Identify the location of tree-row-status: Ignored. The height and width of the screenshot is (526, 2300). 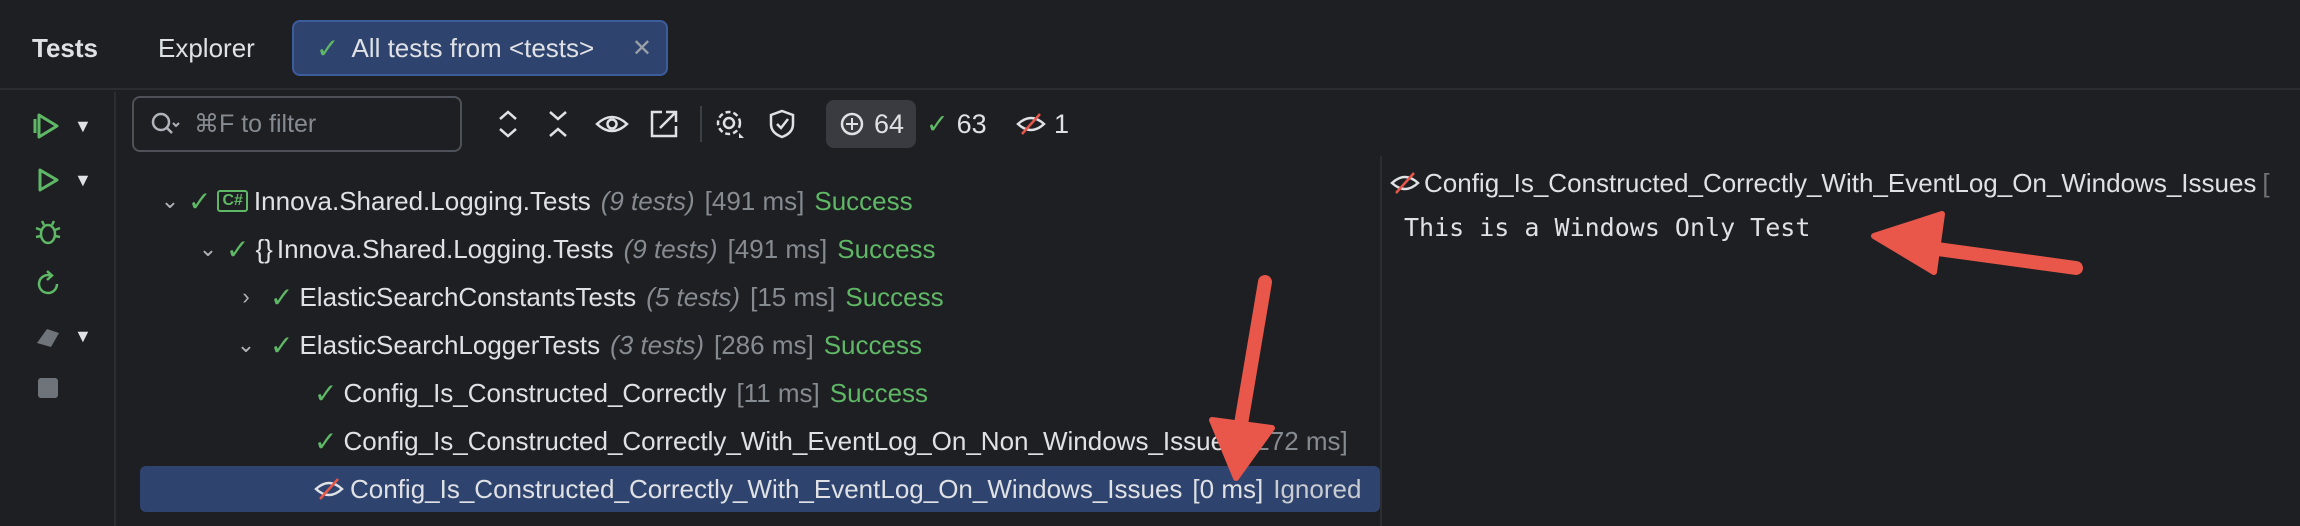
(1317, 488).